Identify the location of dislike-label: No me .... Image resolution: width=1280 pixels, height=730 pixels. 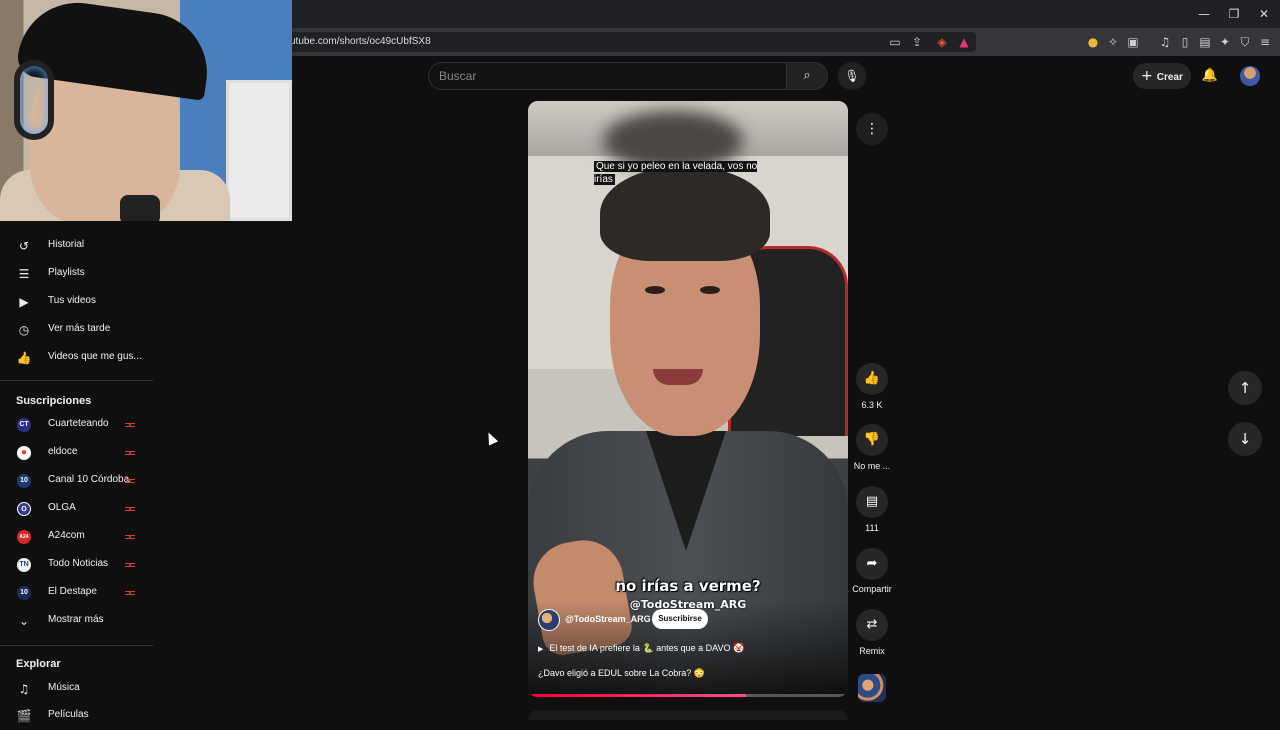
(872, 466).